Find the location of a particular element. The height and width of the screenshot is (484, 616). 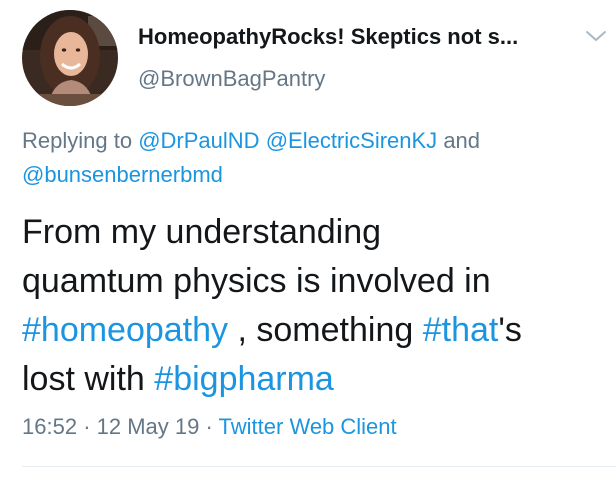

avatar-image is located at coordinates (70, 58).